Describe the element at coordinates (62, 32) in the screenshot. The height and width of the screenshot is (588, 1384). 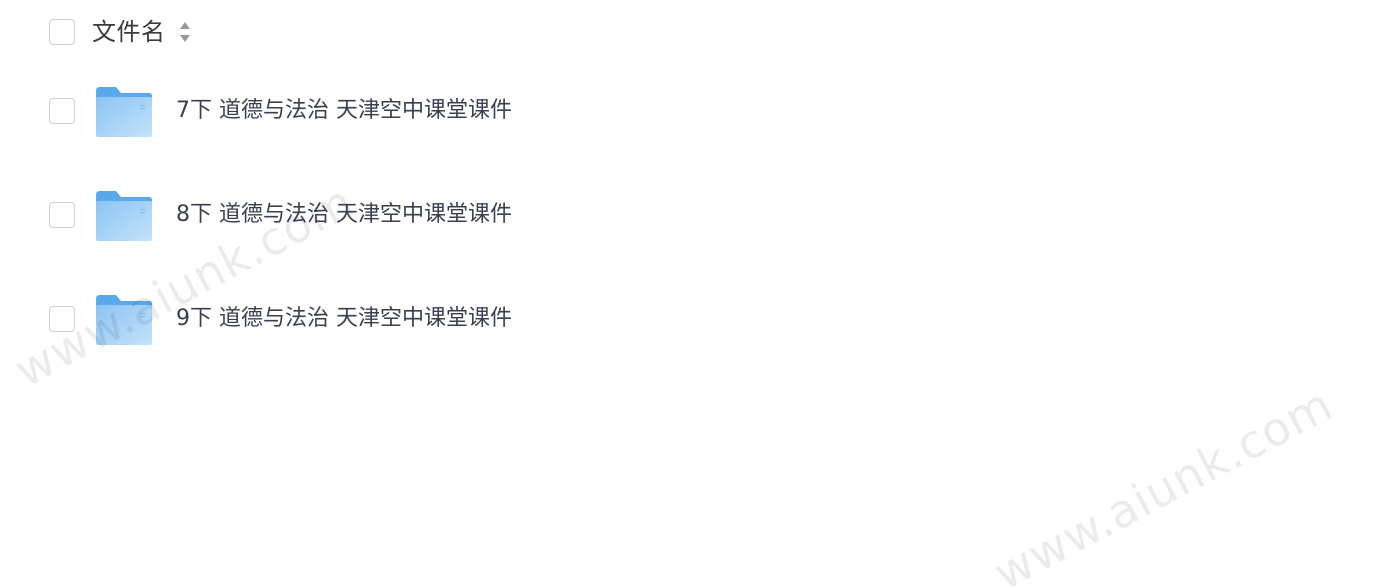
I see `select-all-checkbox` at that location.